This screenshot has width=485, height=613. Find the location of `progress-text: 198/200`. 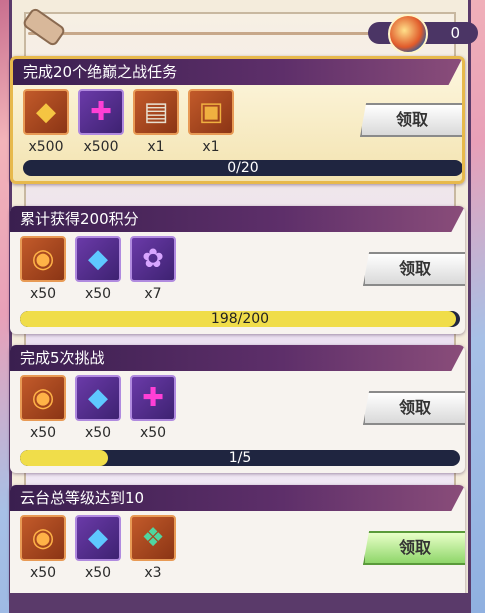

progress-text: 198/200 is located at coordinates (240, 319).